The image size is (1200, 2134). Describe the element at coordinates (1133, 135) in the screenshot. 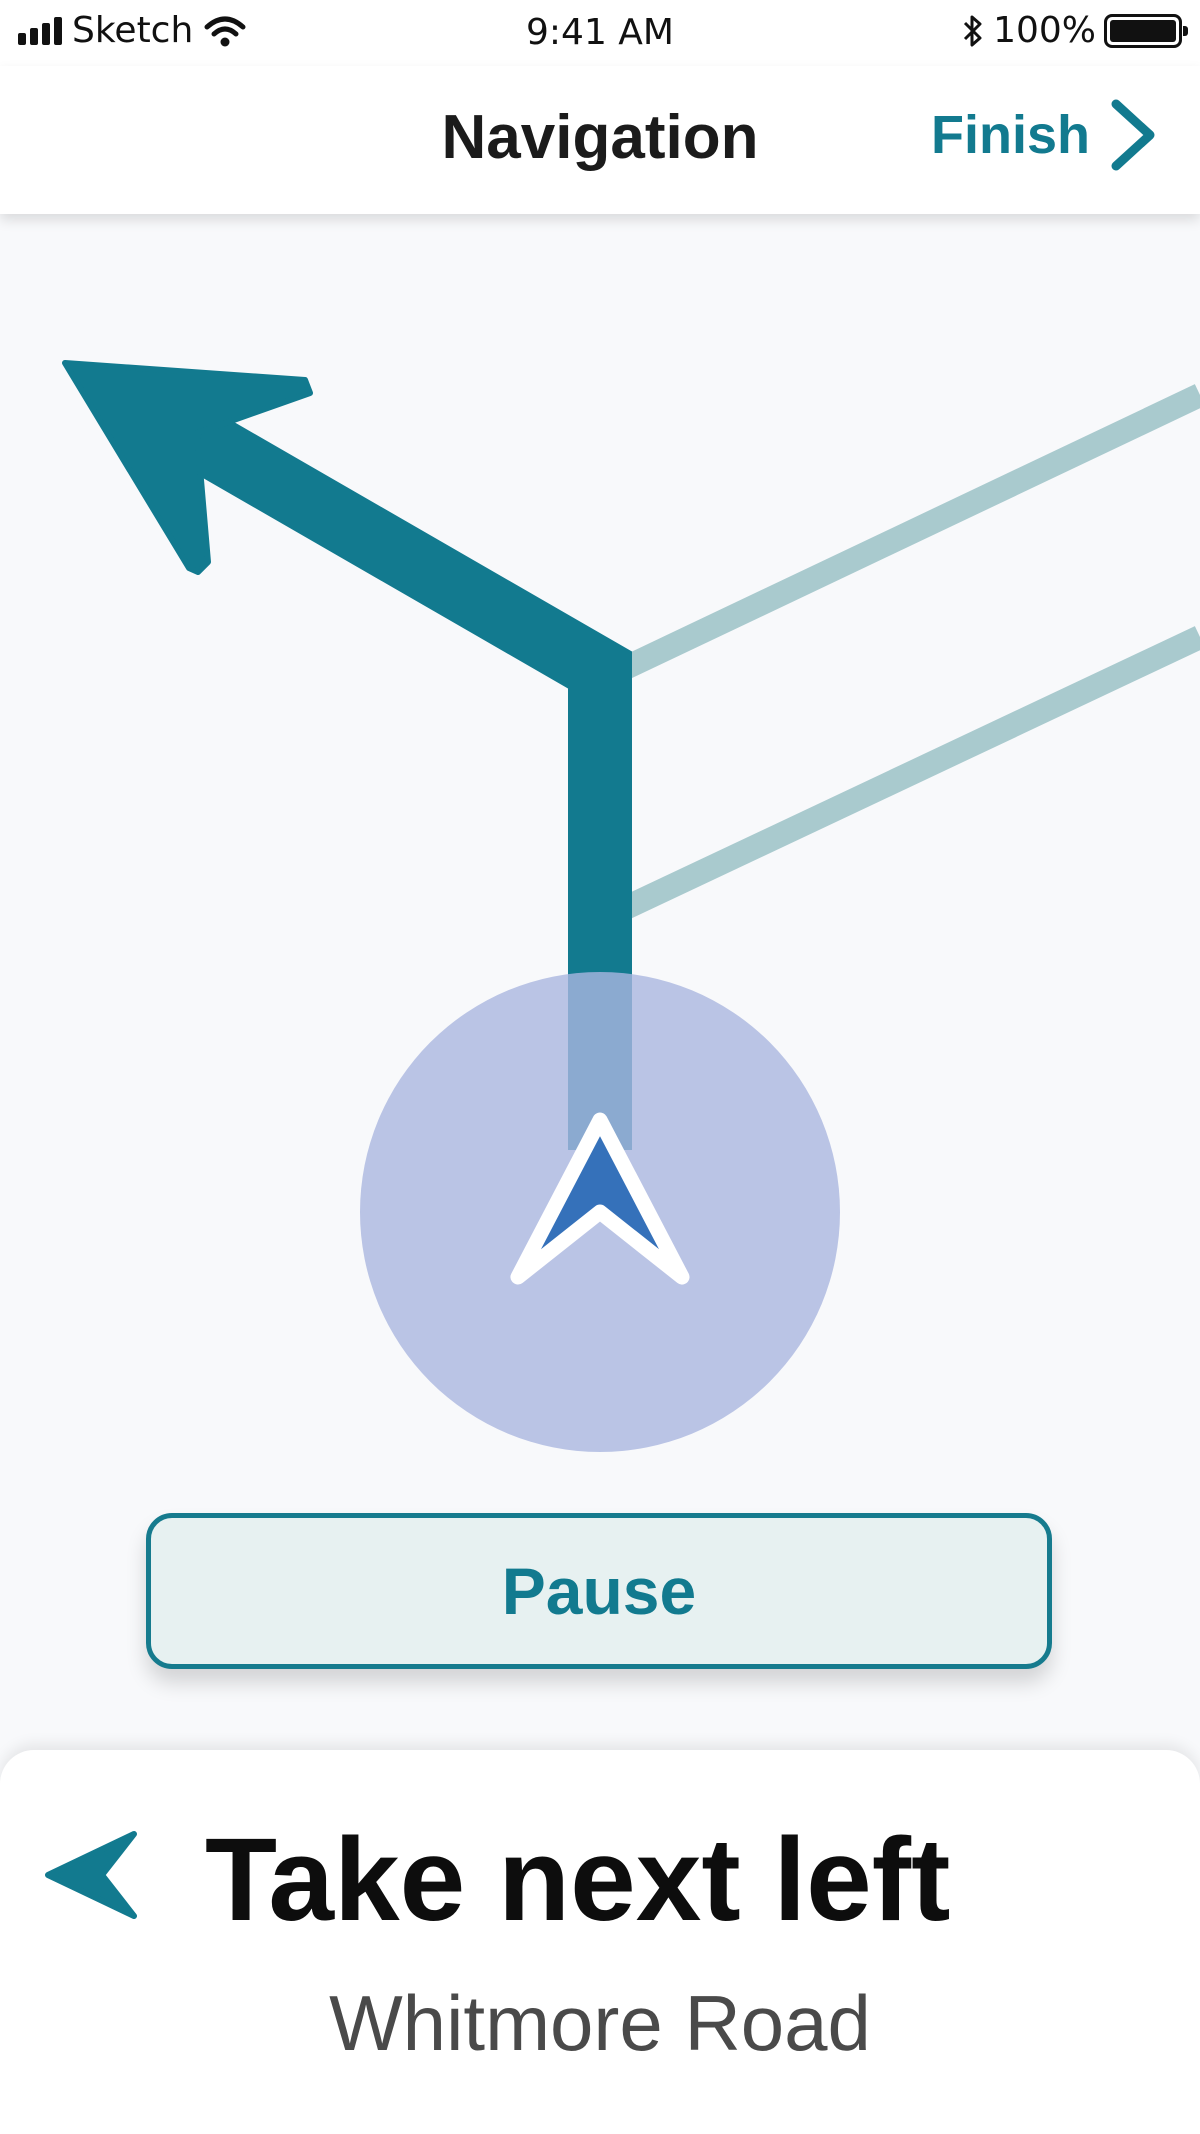

I see `chevron-right-icon` at that location.